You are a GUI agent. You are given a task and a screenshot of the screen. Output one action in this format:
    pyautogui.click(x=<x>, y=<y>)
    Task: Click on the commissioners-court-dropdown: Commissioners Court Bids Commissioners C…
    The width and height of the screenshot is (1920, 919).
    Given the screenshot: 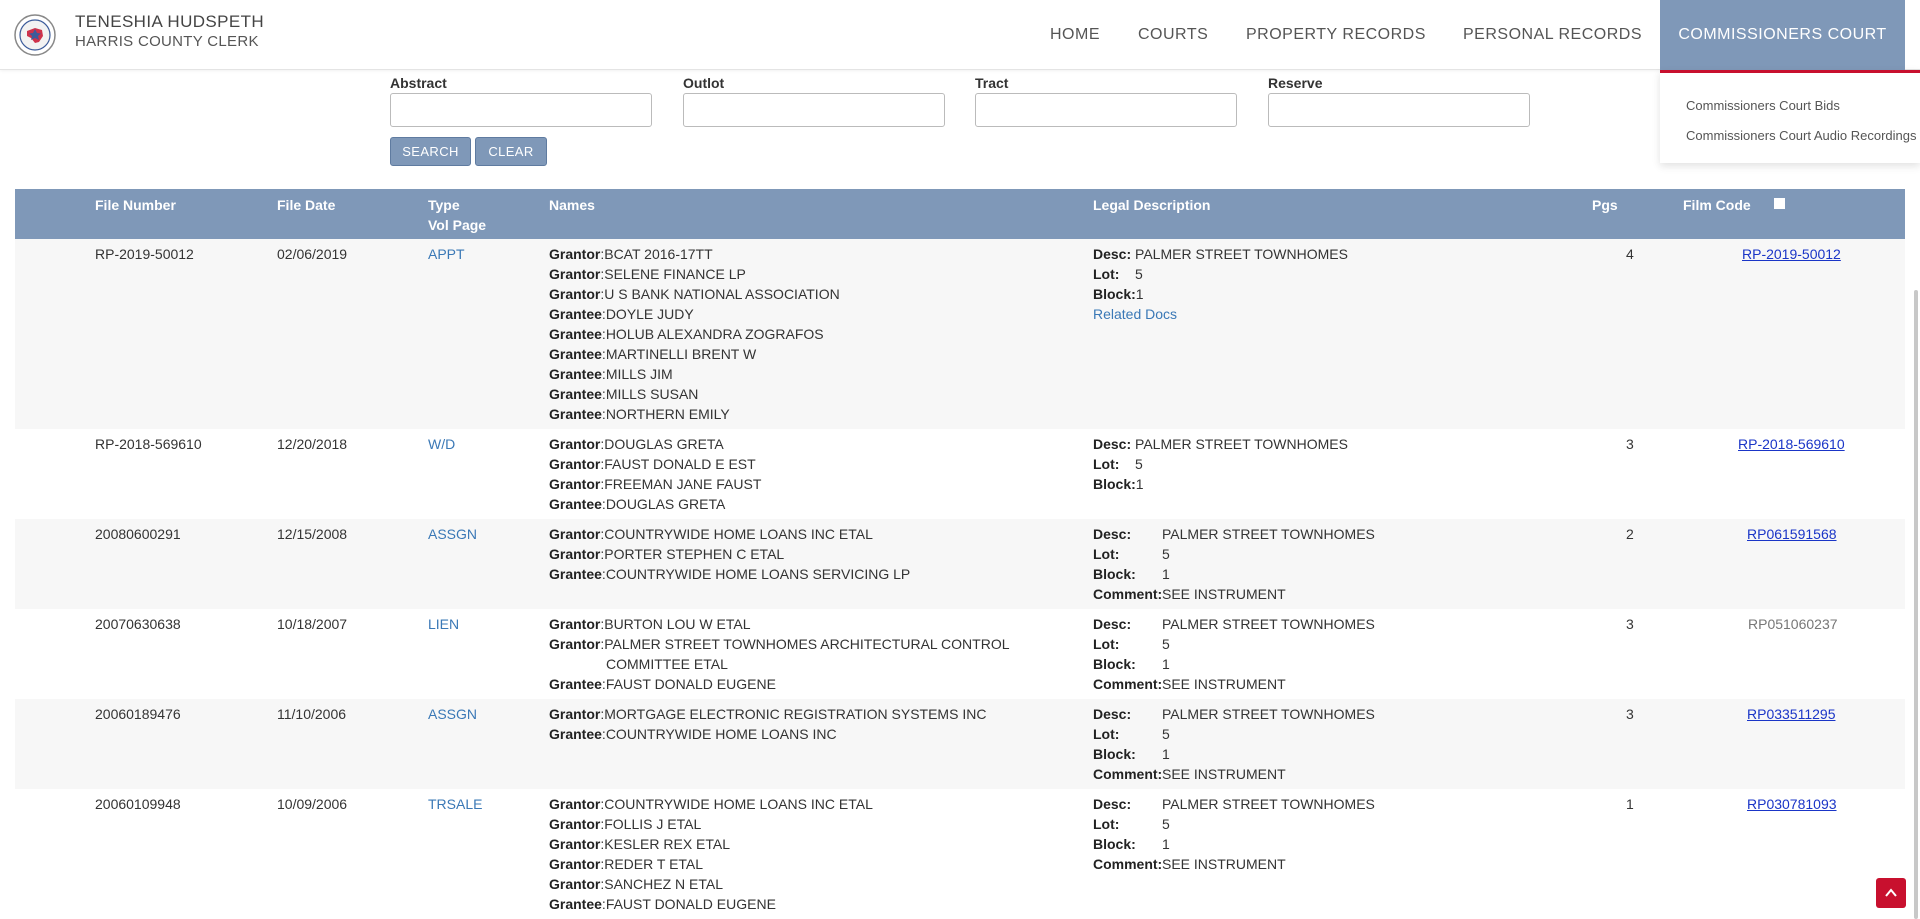 What is the action you would take?
    pyautogui.click(x=1790, y=116)
    